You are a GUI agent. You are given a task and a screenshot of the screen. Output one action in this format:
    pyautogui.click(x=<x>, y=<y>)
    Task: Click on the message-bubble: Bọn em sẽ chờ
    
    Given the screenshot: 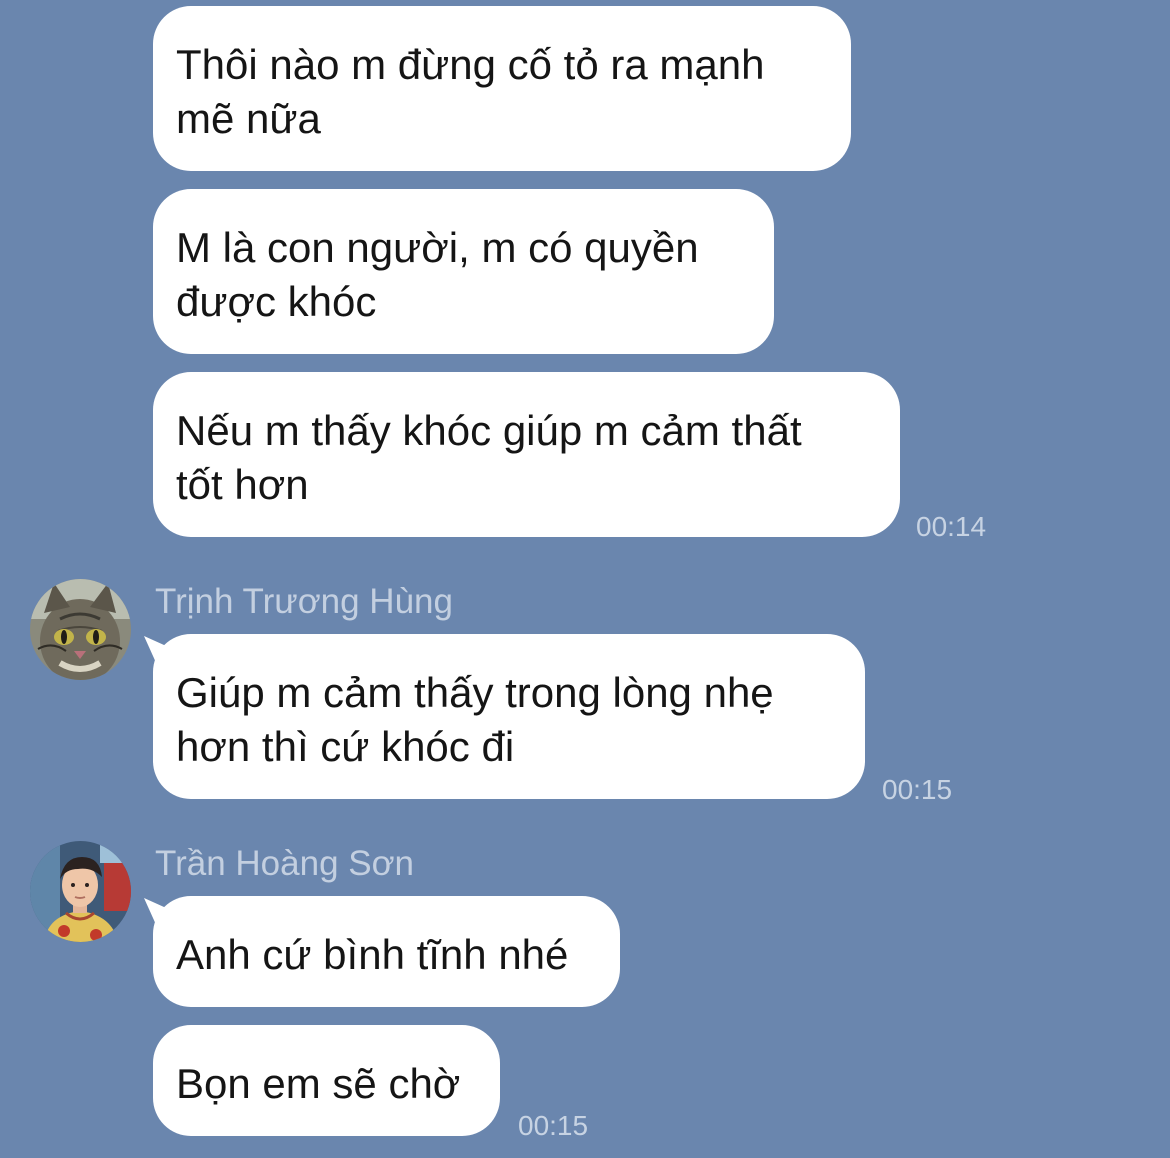 What is the action you would take?
    pyautogui.click(x=326, y=1080)
    